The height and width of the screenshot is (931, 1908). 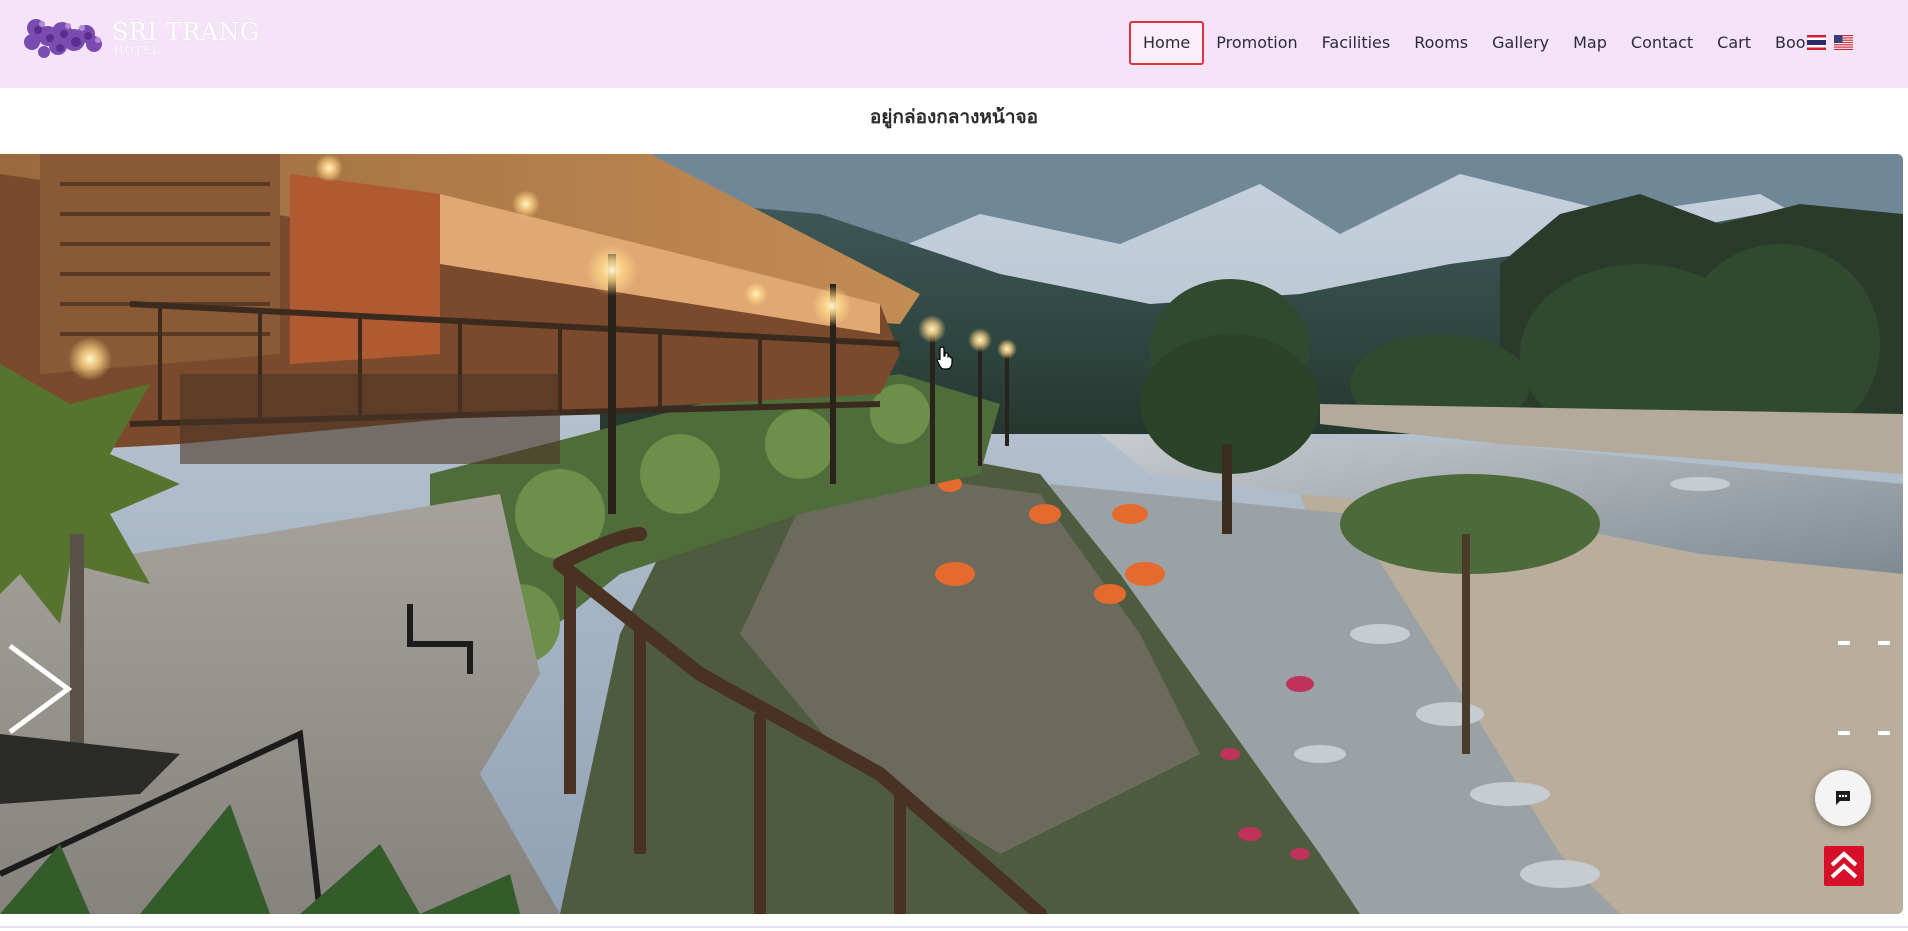 I want to click on nav-rooms: Rooms, so click(x=1441, y=43).